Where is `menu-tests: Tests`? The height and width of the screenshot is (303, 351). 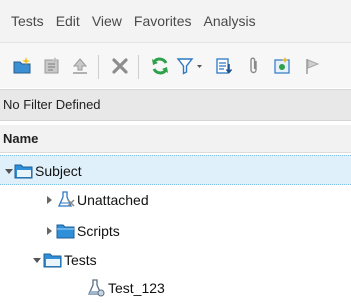
menu-tests: Tests is located at coordinates (28, 21).